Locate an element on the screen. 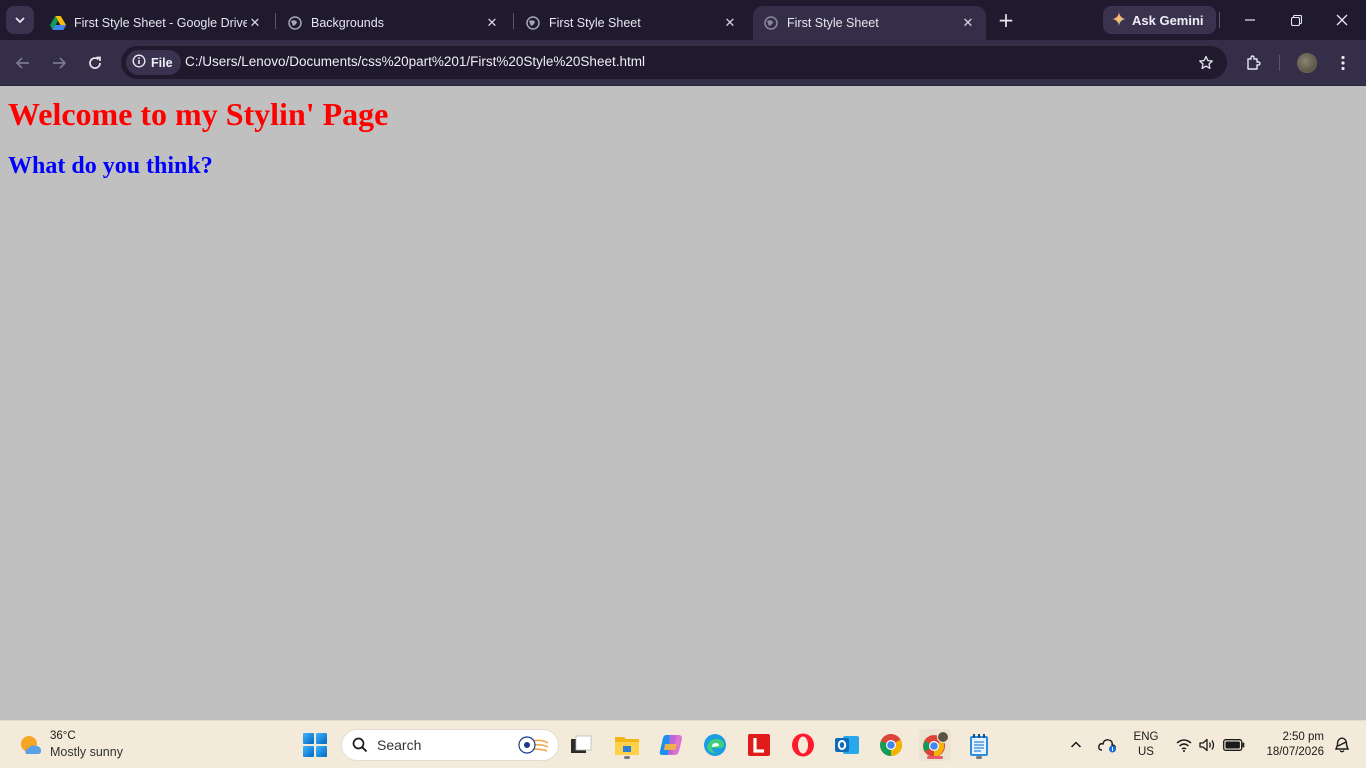  edge-button is located at coordinates (715, 745).